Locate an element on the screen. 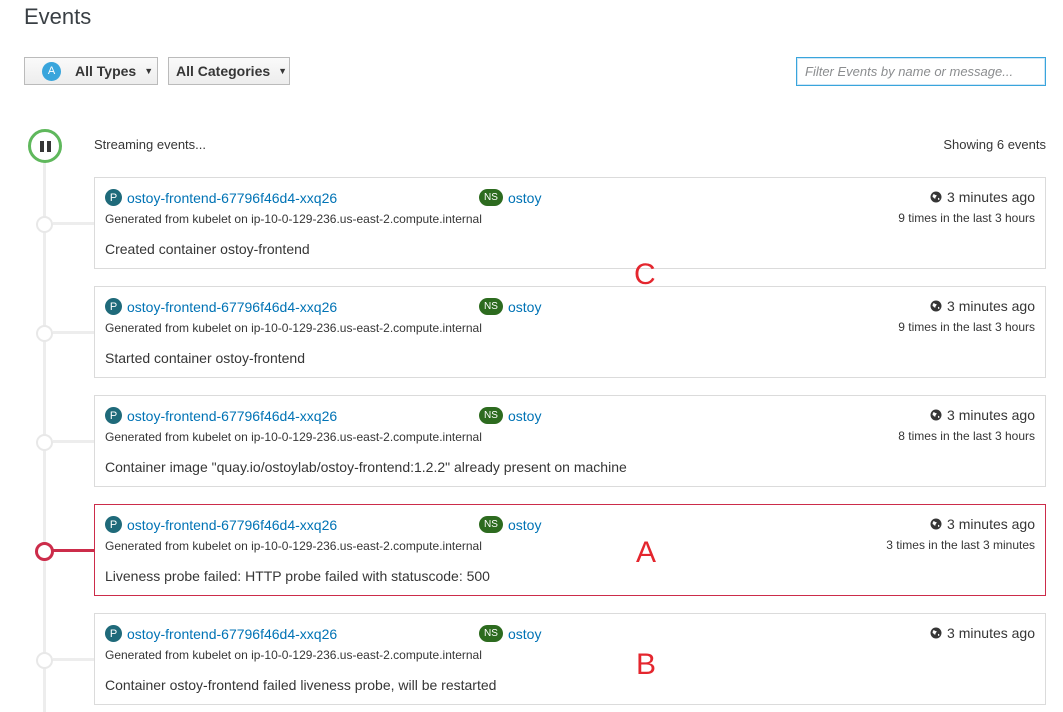  pause-streaming-button is located at coordinates (45, 146).